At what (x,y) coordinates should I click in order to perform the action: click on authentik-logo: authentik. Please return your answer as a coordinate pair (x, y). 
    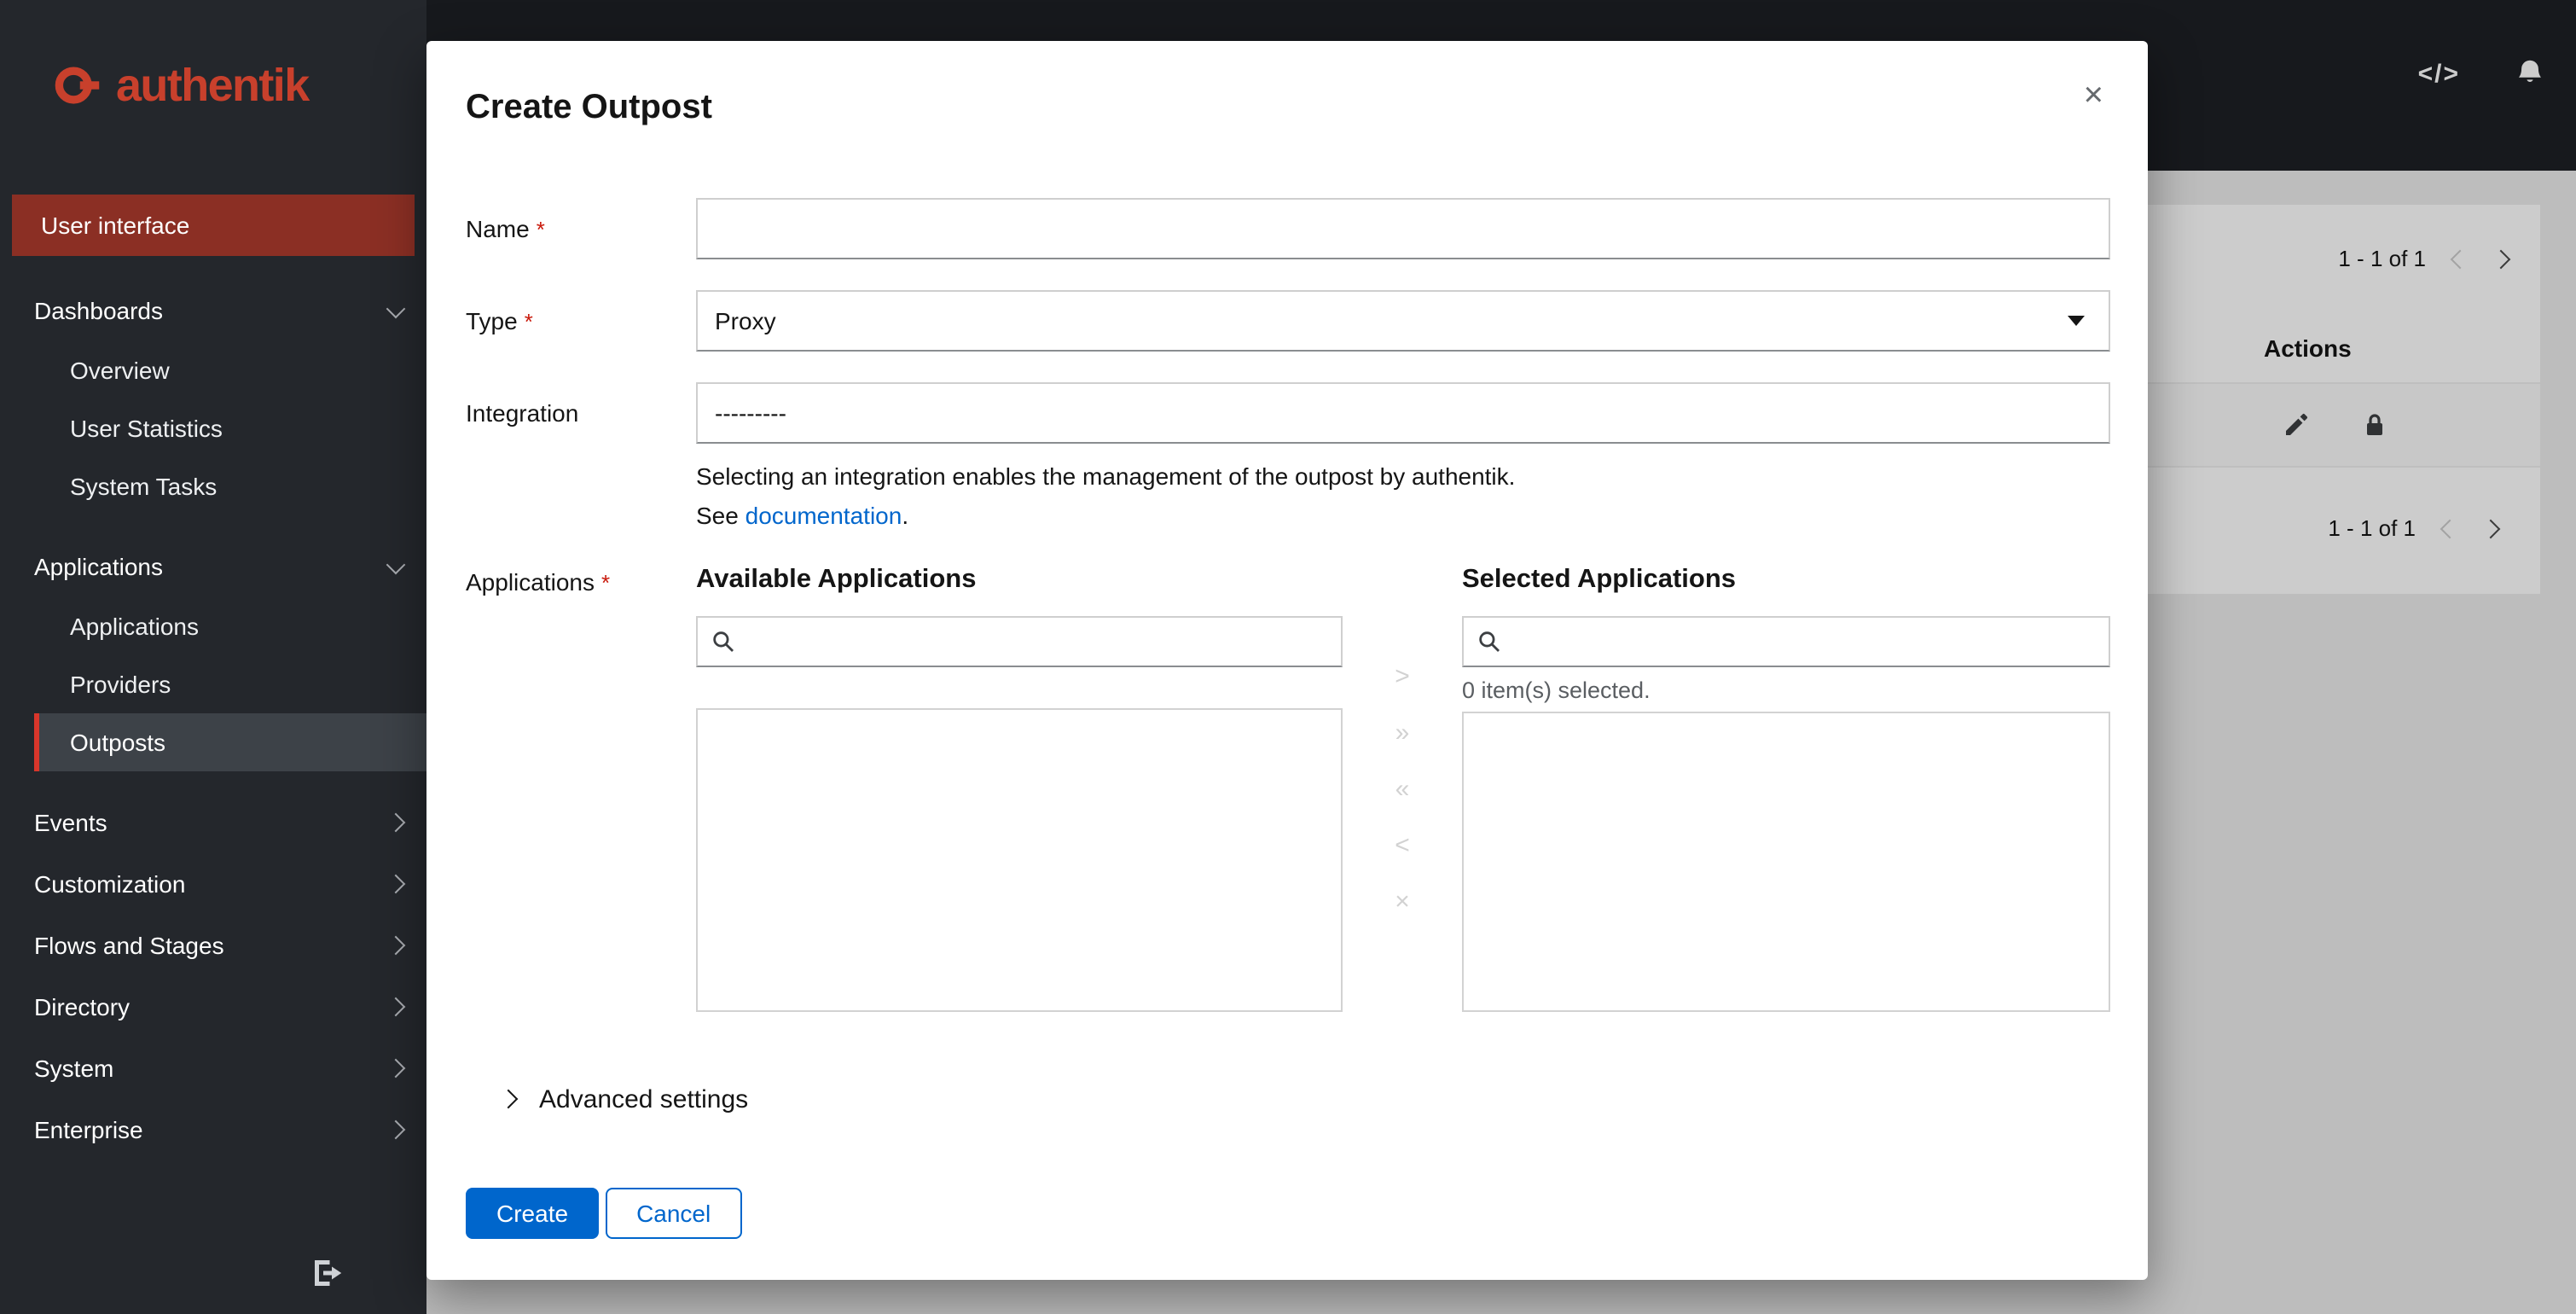
    Looking at the image, I should click on (213, 86).